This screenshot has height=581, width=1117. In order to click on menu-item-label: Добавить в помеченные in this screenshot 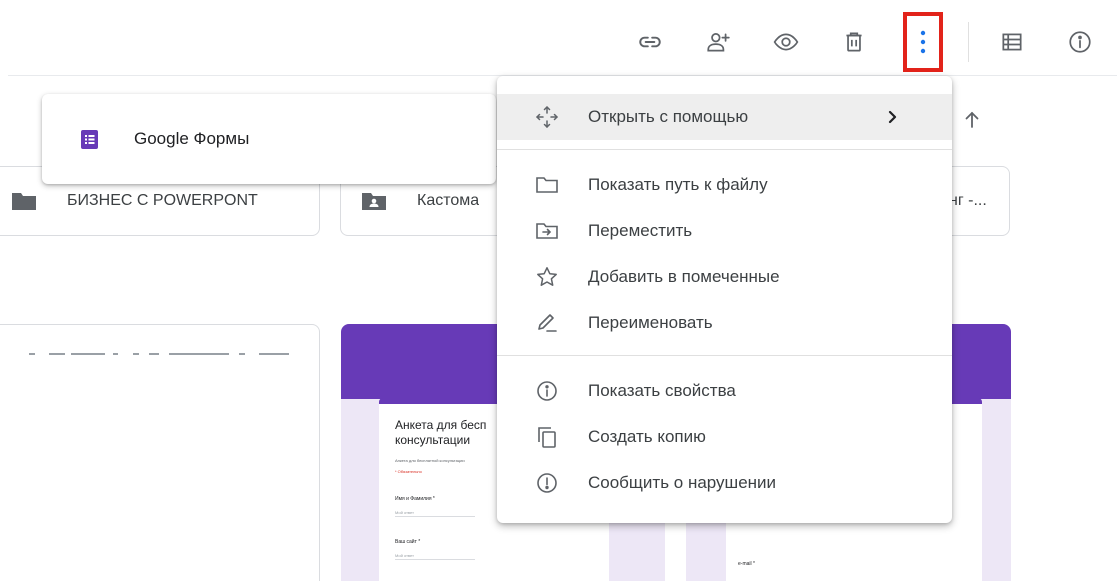, I will do `click(684, 276)`.